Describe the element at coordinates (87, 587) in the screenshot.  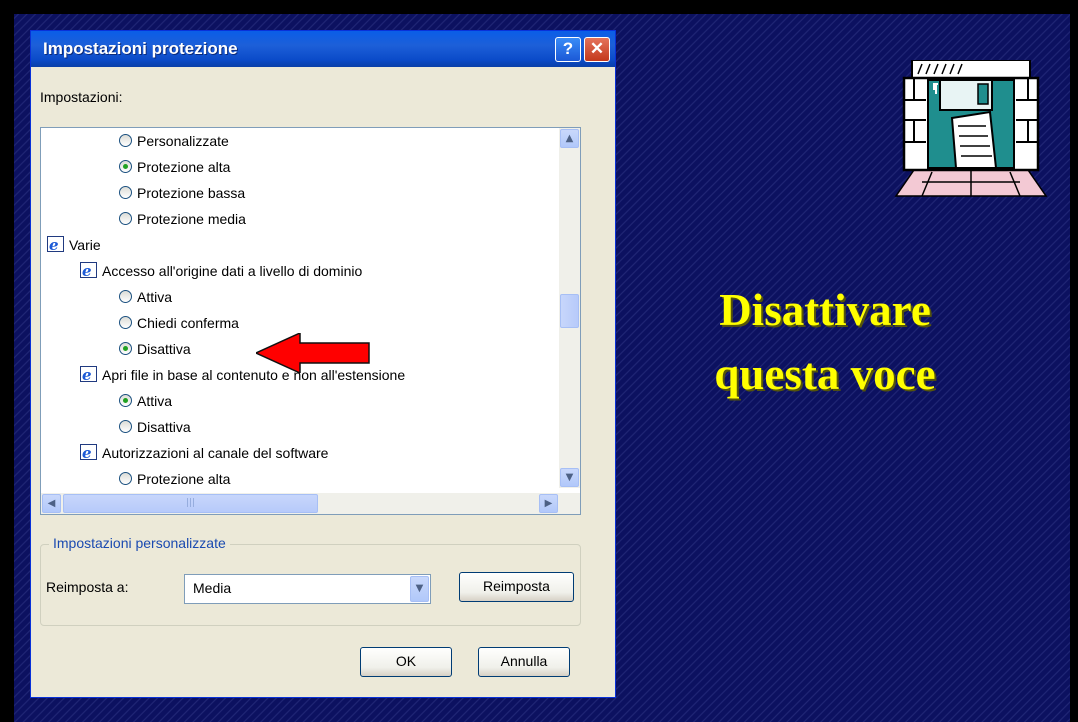
I see `reset-to-label: Reimposta a:` at that location.